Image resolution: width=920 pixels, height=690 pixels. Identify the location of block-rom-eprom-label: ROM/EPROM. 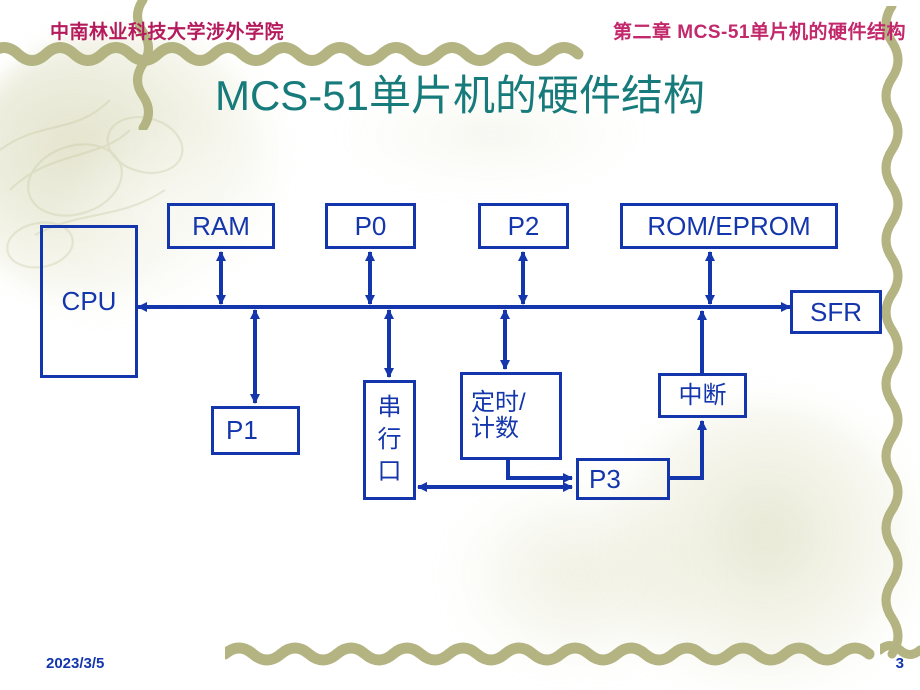
(729, 225).